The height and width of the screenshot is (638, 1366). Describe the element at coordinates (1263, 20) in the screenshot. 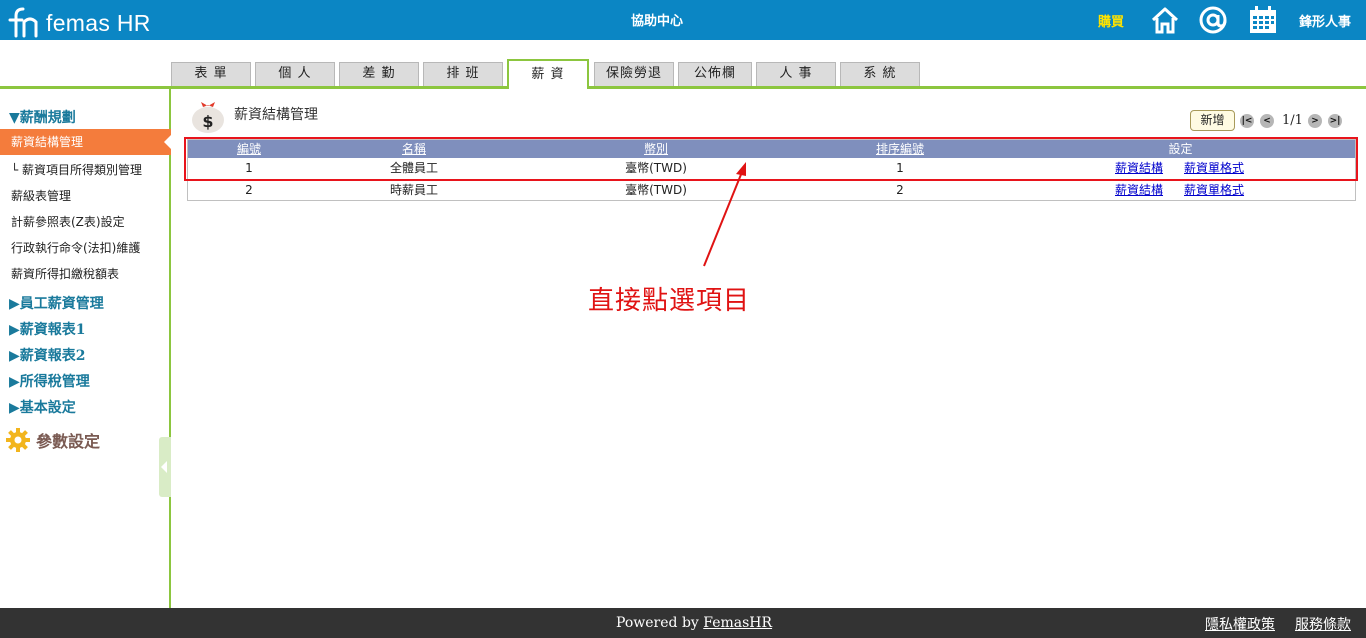

I see `calendar-icon` at that location.